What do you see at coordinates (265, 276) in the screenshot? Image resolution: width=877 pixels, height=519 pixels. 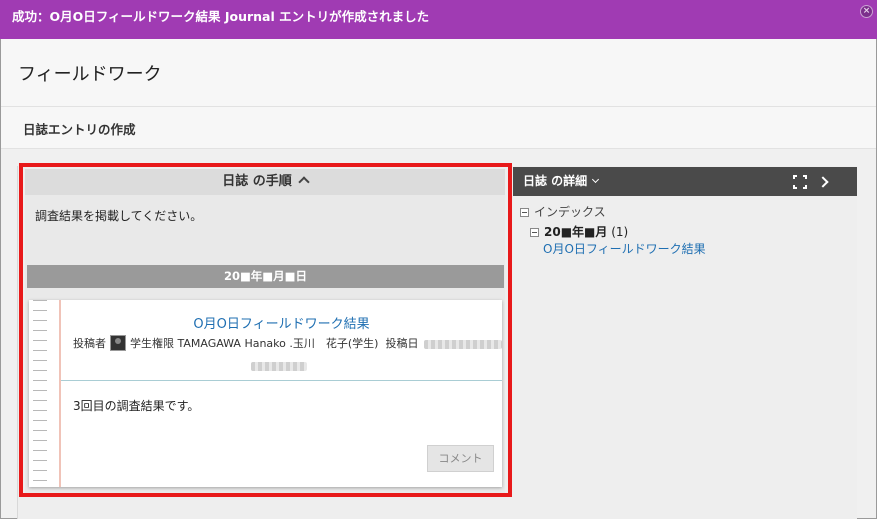 I see `date-group-header: 20■年■月■日` at bounding box center [265, 276].